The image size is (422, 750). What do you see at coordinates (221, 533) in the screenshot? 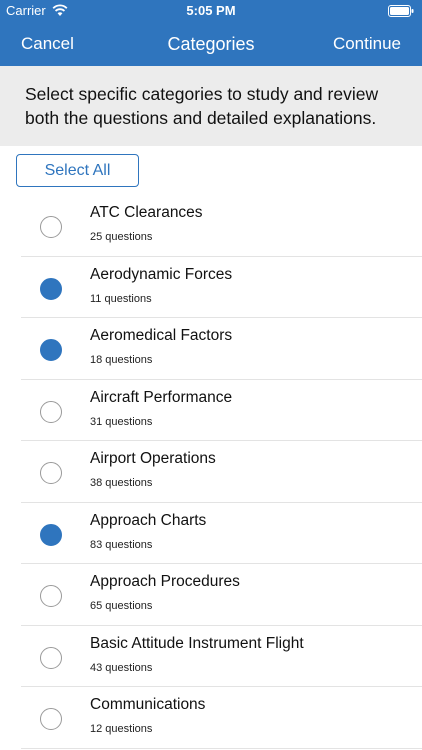
I see `category-row: Approach Charts 83 questions` at bounding box center [221, 533].